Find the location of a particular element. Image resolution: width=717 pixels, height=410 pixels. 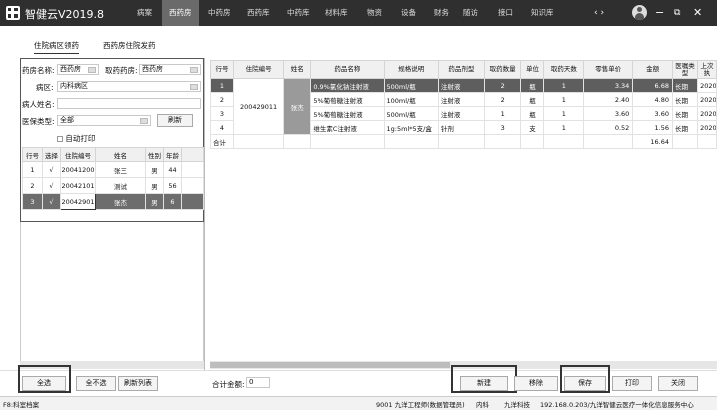

drug-cell-no: 4 is located at coordinates (222, 127).